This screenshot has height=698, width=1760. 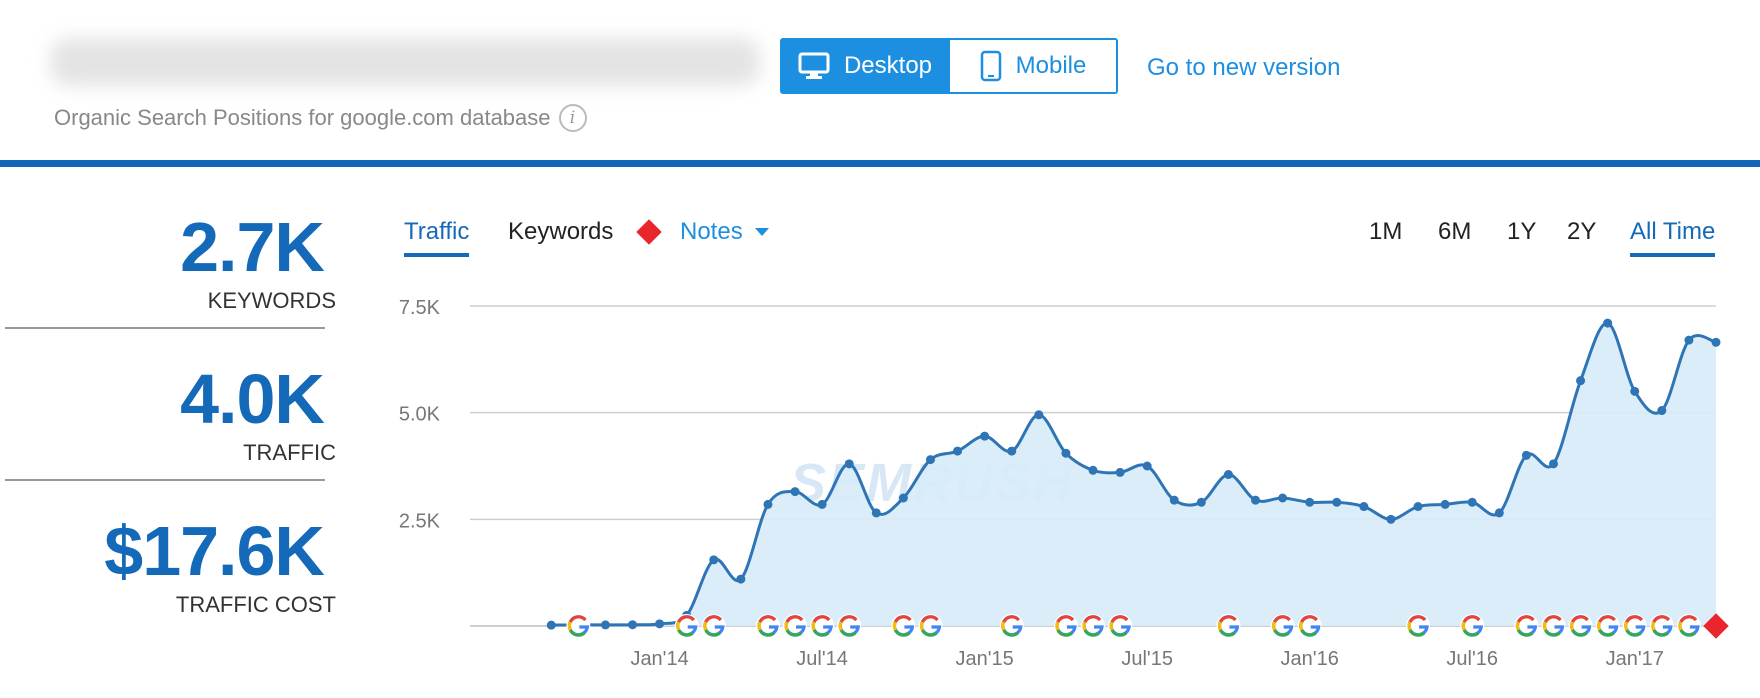 I want to click on x-tick-label: Jul'16, so click(x=1472, y=659).